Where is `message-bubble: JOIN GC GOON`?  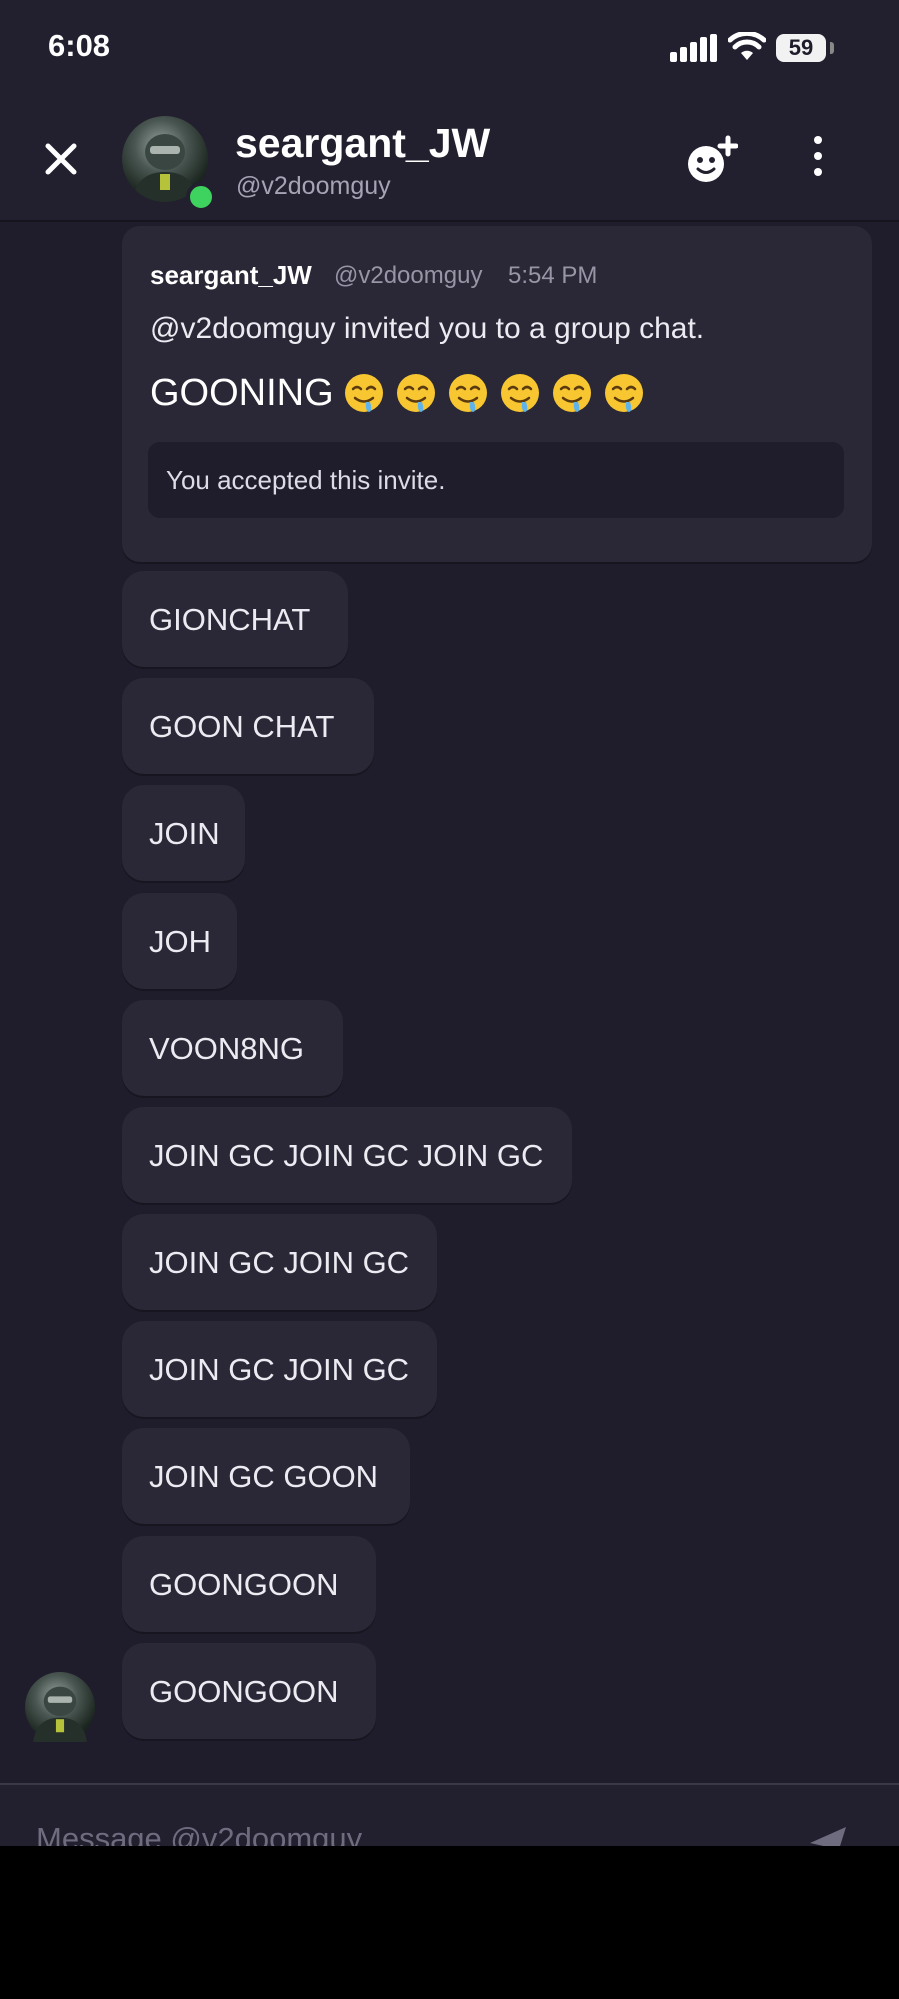
message-bubble: JOIN GC GOON is located at coordinates (266, 1476).